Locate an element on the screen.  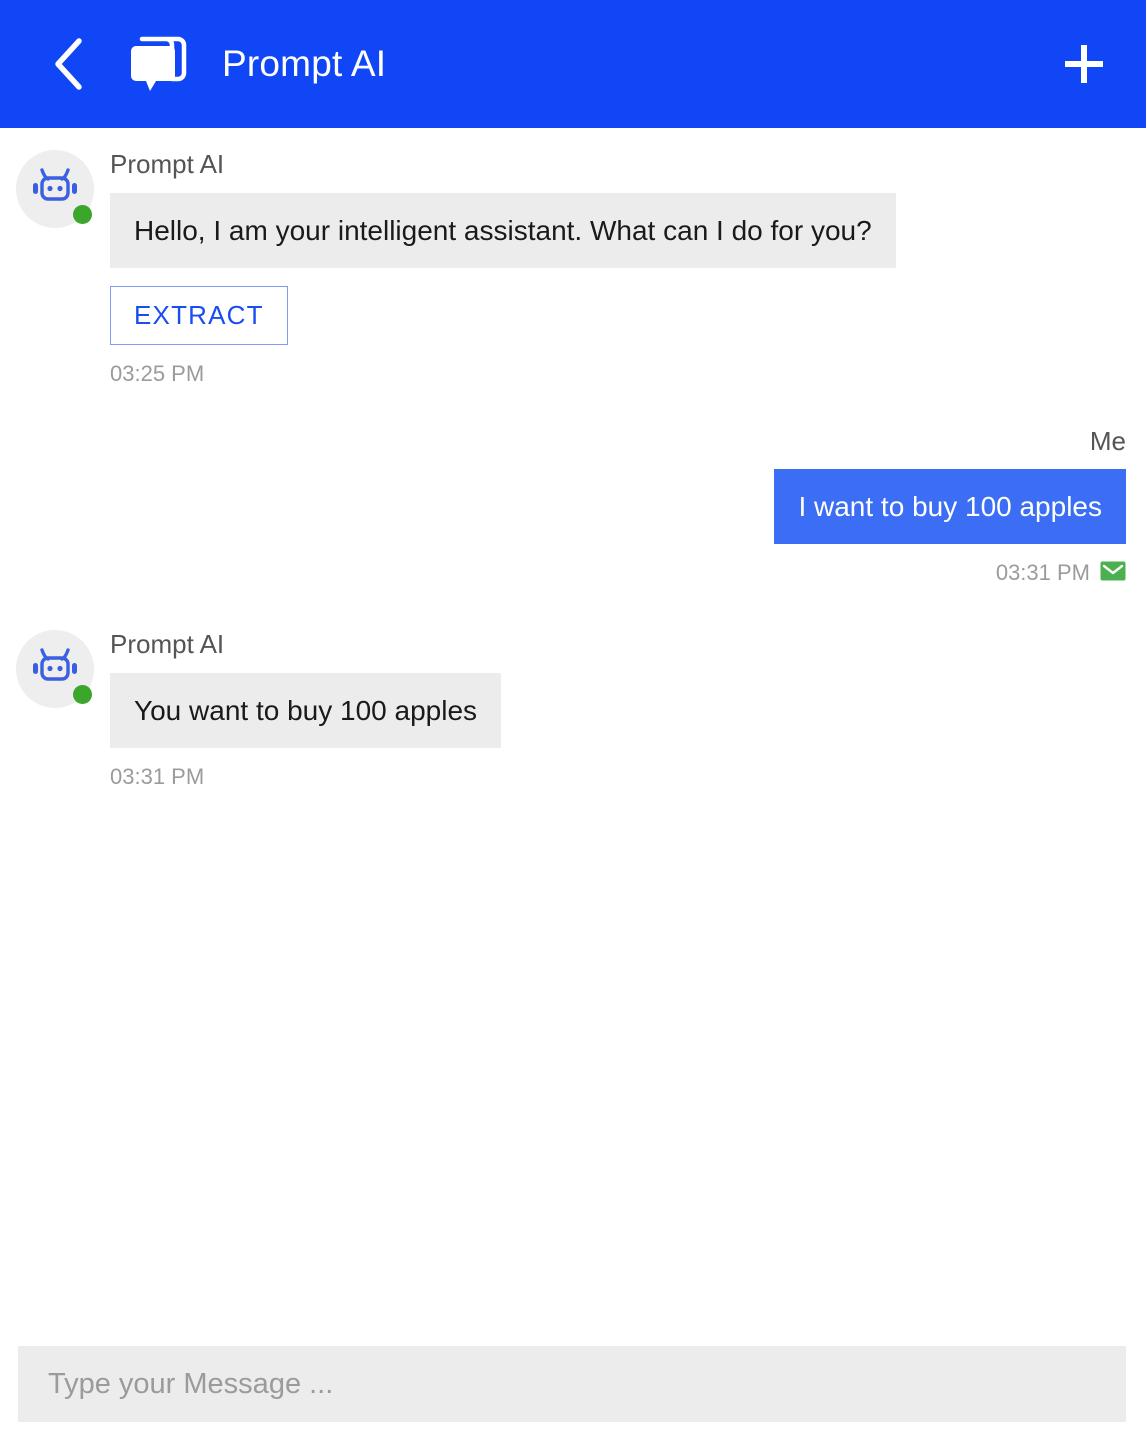
message-bubble: You want to buy 100 apples is located at coordinates (306, 710).